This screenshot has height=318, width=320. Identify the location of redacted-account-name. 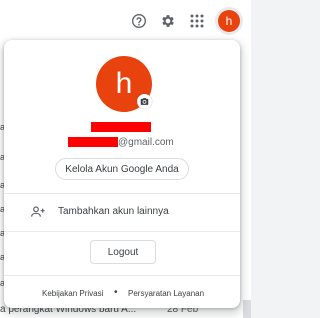
(121, 127).